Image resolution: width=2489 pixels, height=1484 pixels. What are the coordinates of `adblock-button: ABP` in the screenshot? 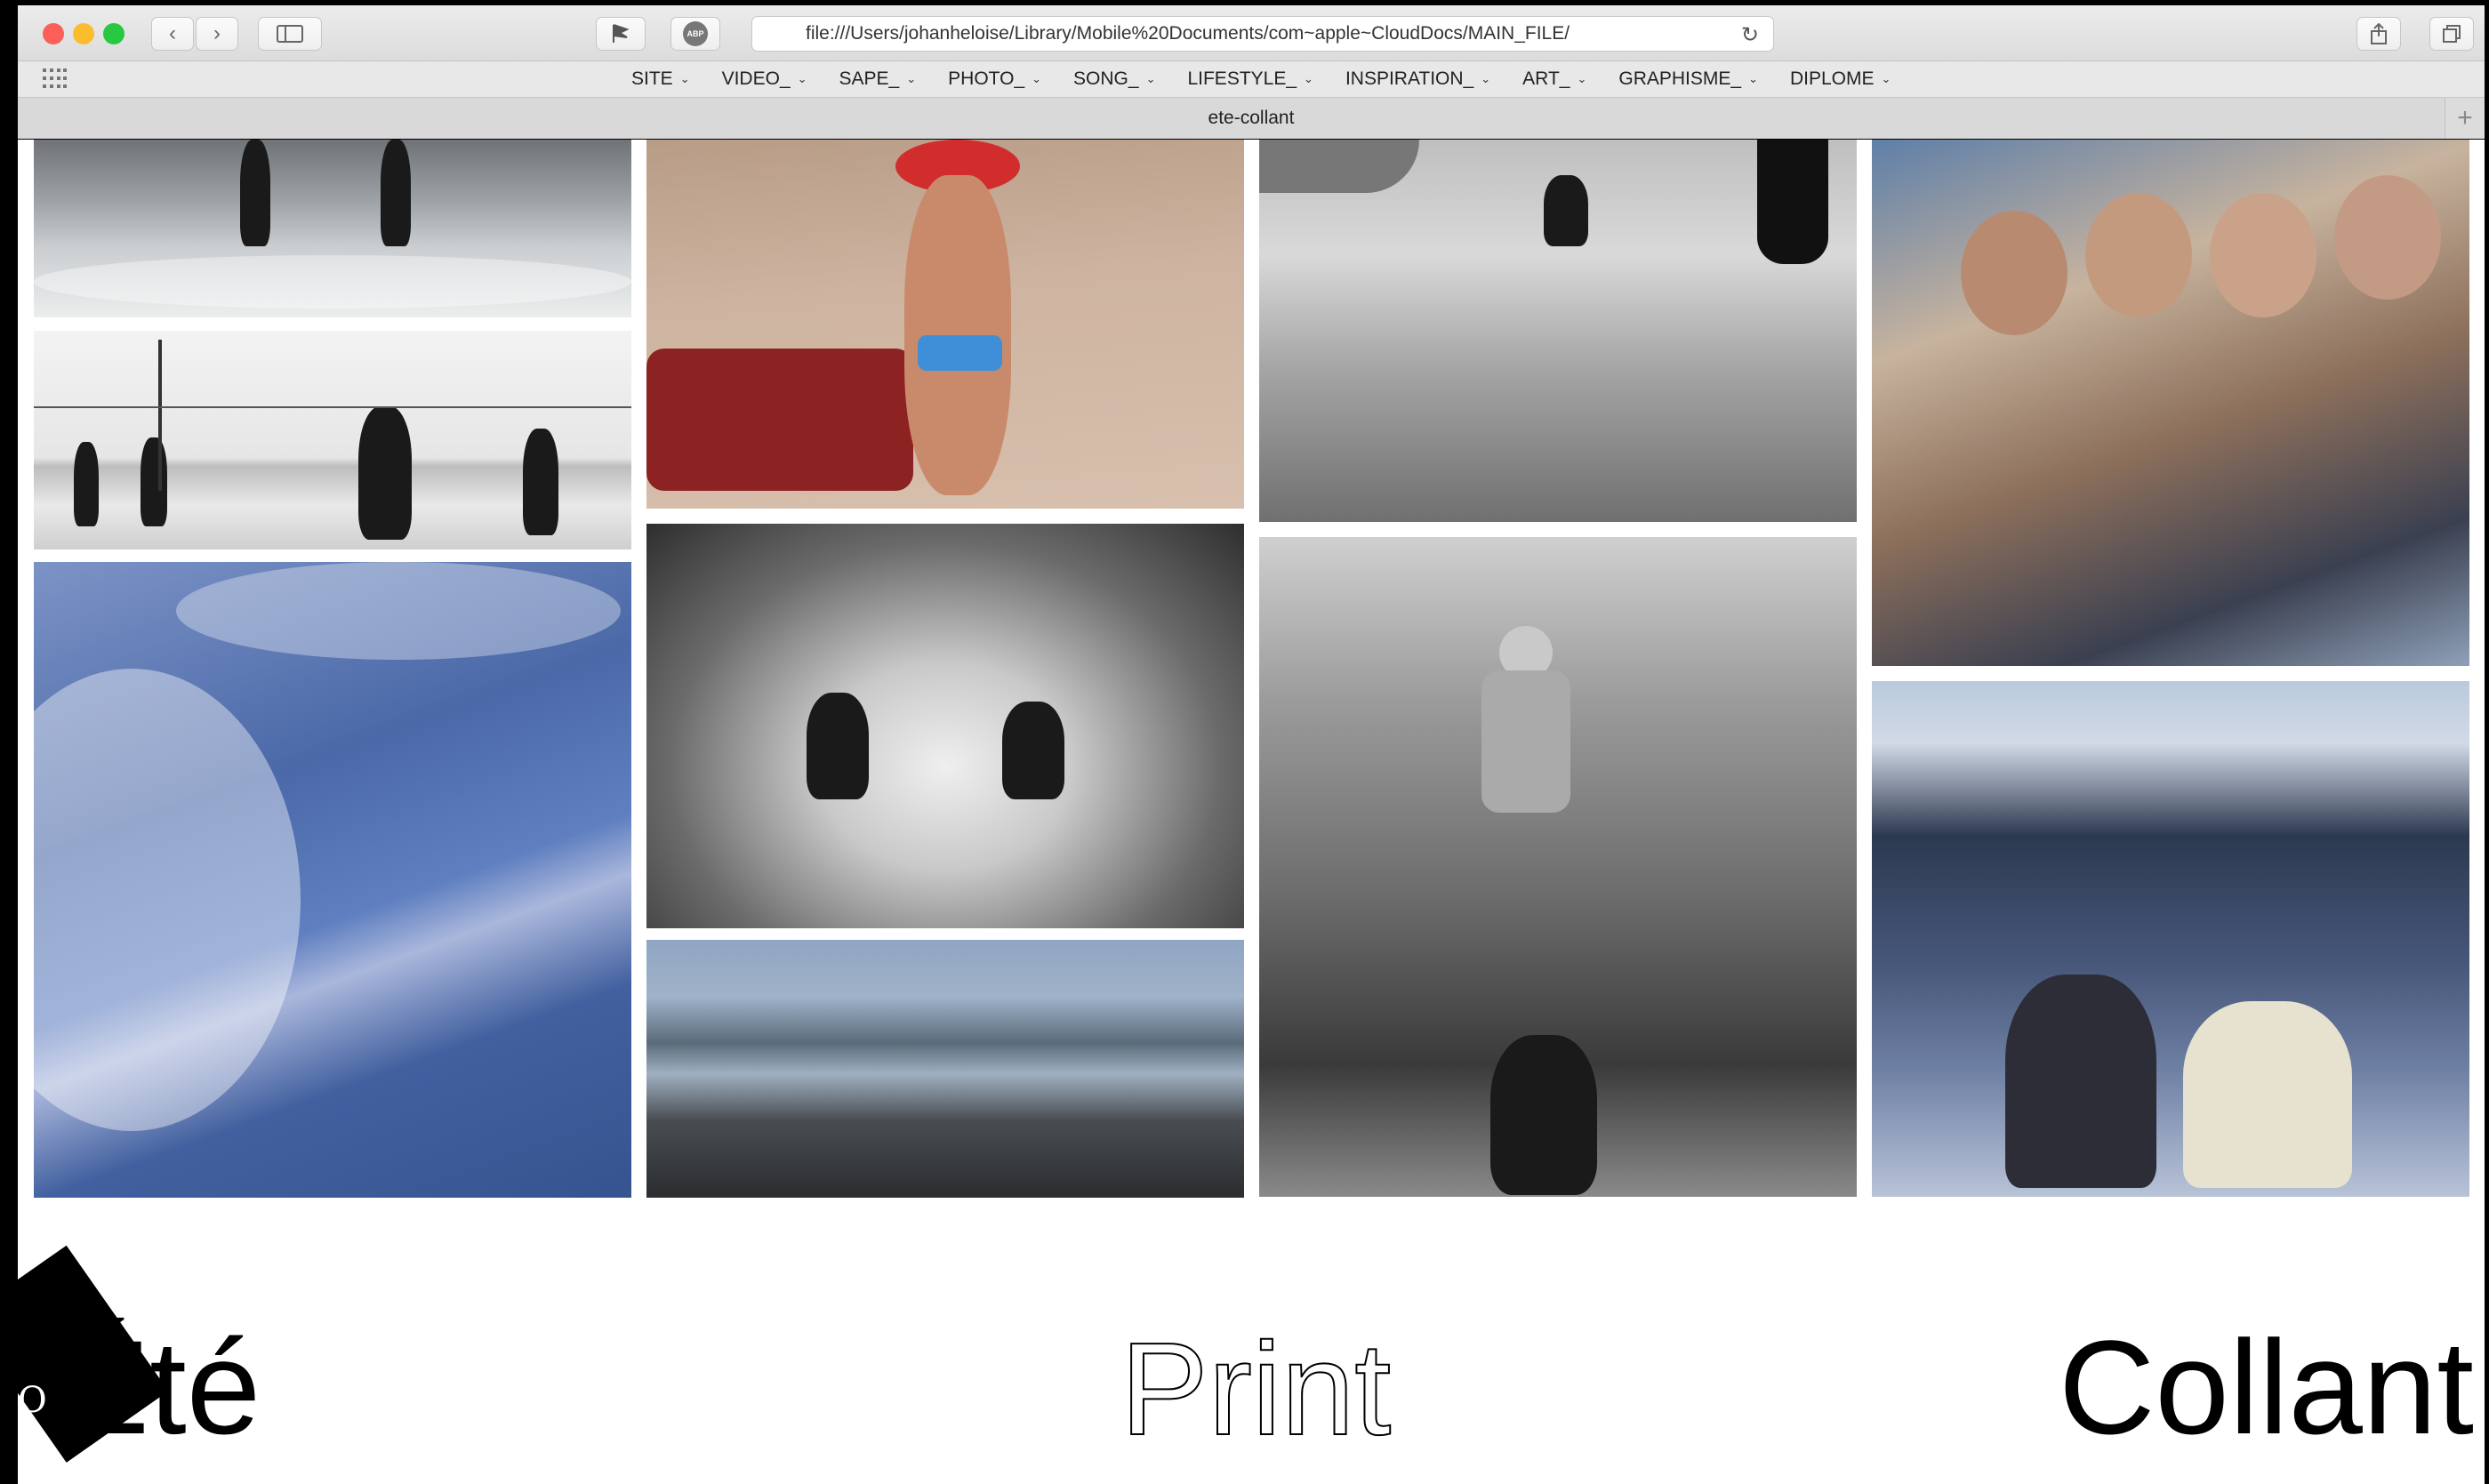 It's located at (695, 34).